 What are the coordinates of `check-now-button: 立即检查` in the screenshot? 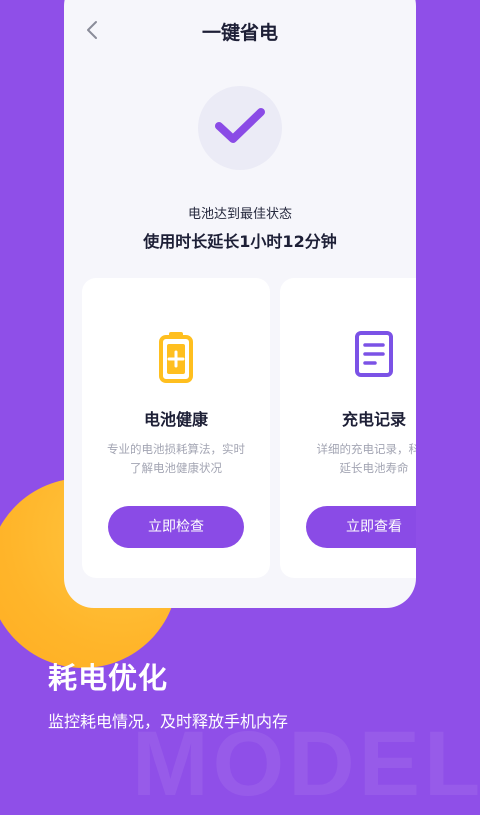 It's located at (176, 527).